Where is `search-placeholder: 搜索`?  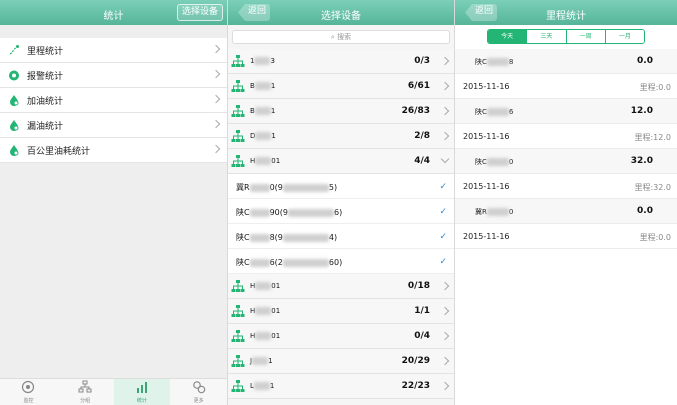
search-placeholder: 搜索 is located at coordinates (344, 37).